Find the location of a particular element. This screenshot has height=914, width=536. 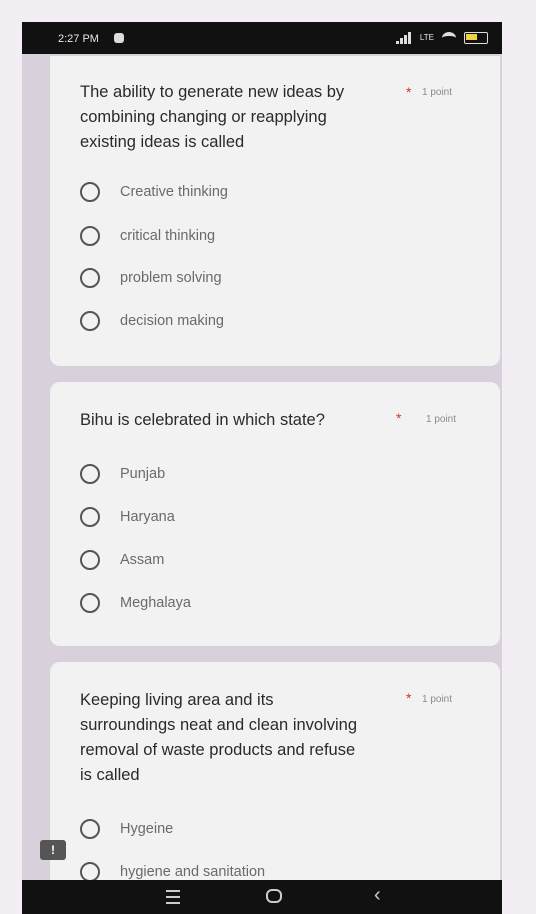

option-hygeine: Hygeine is located at coordinates (126, 829).